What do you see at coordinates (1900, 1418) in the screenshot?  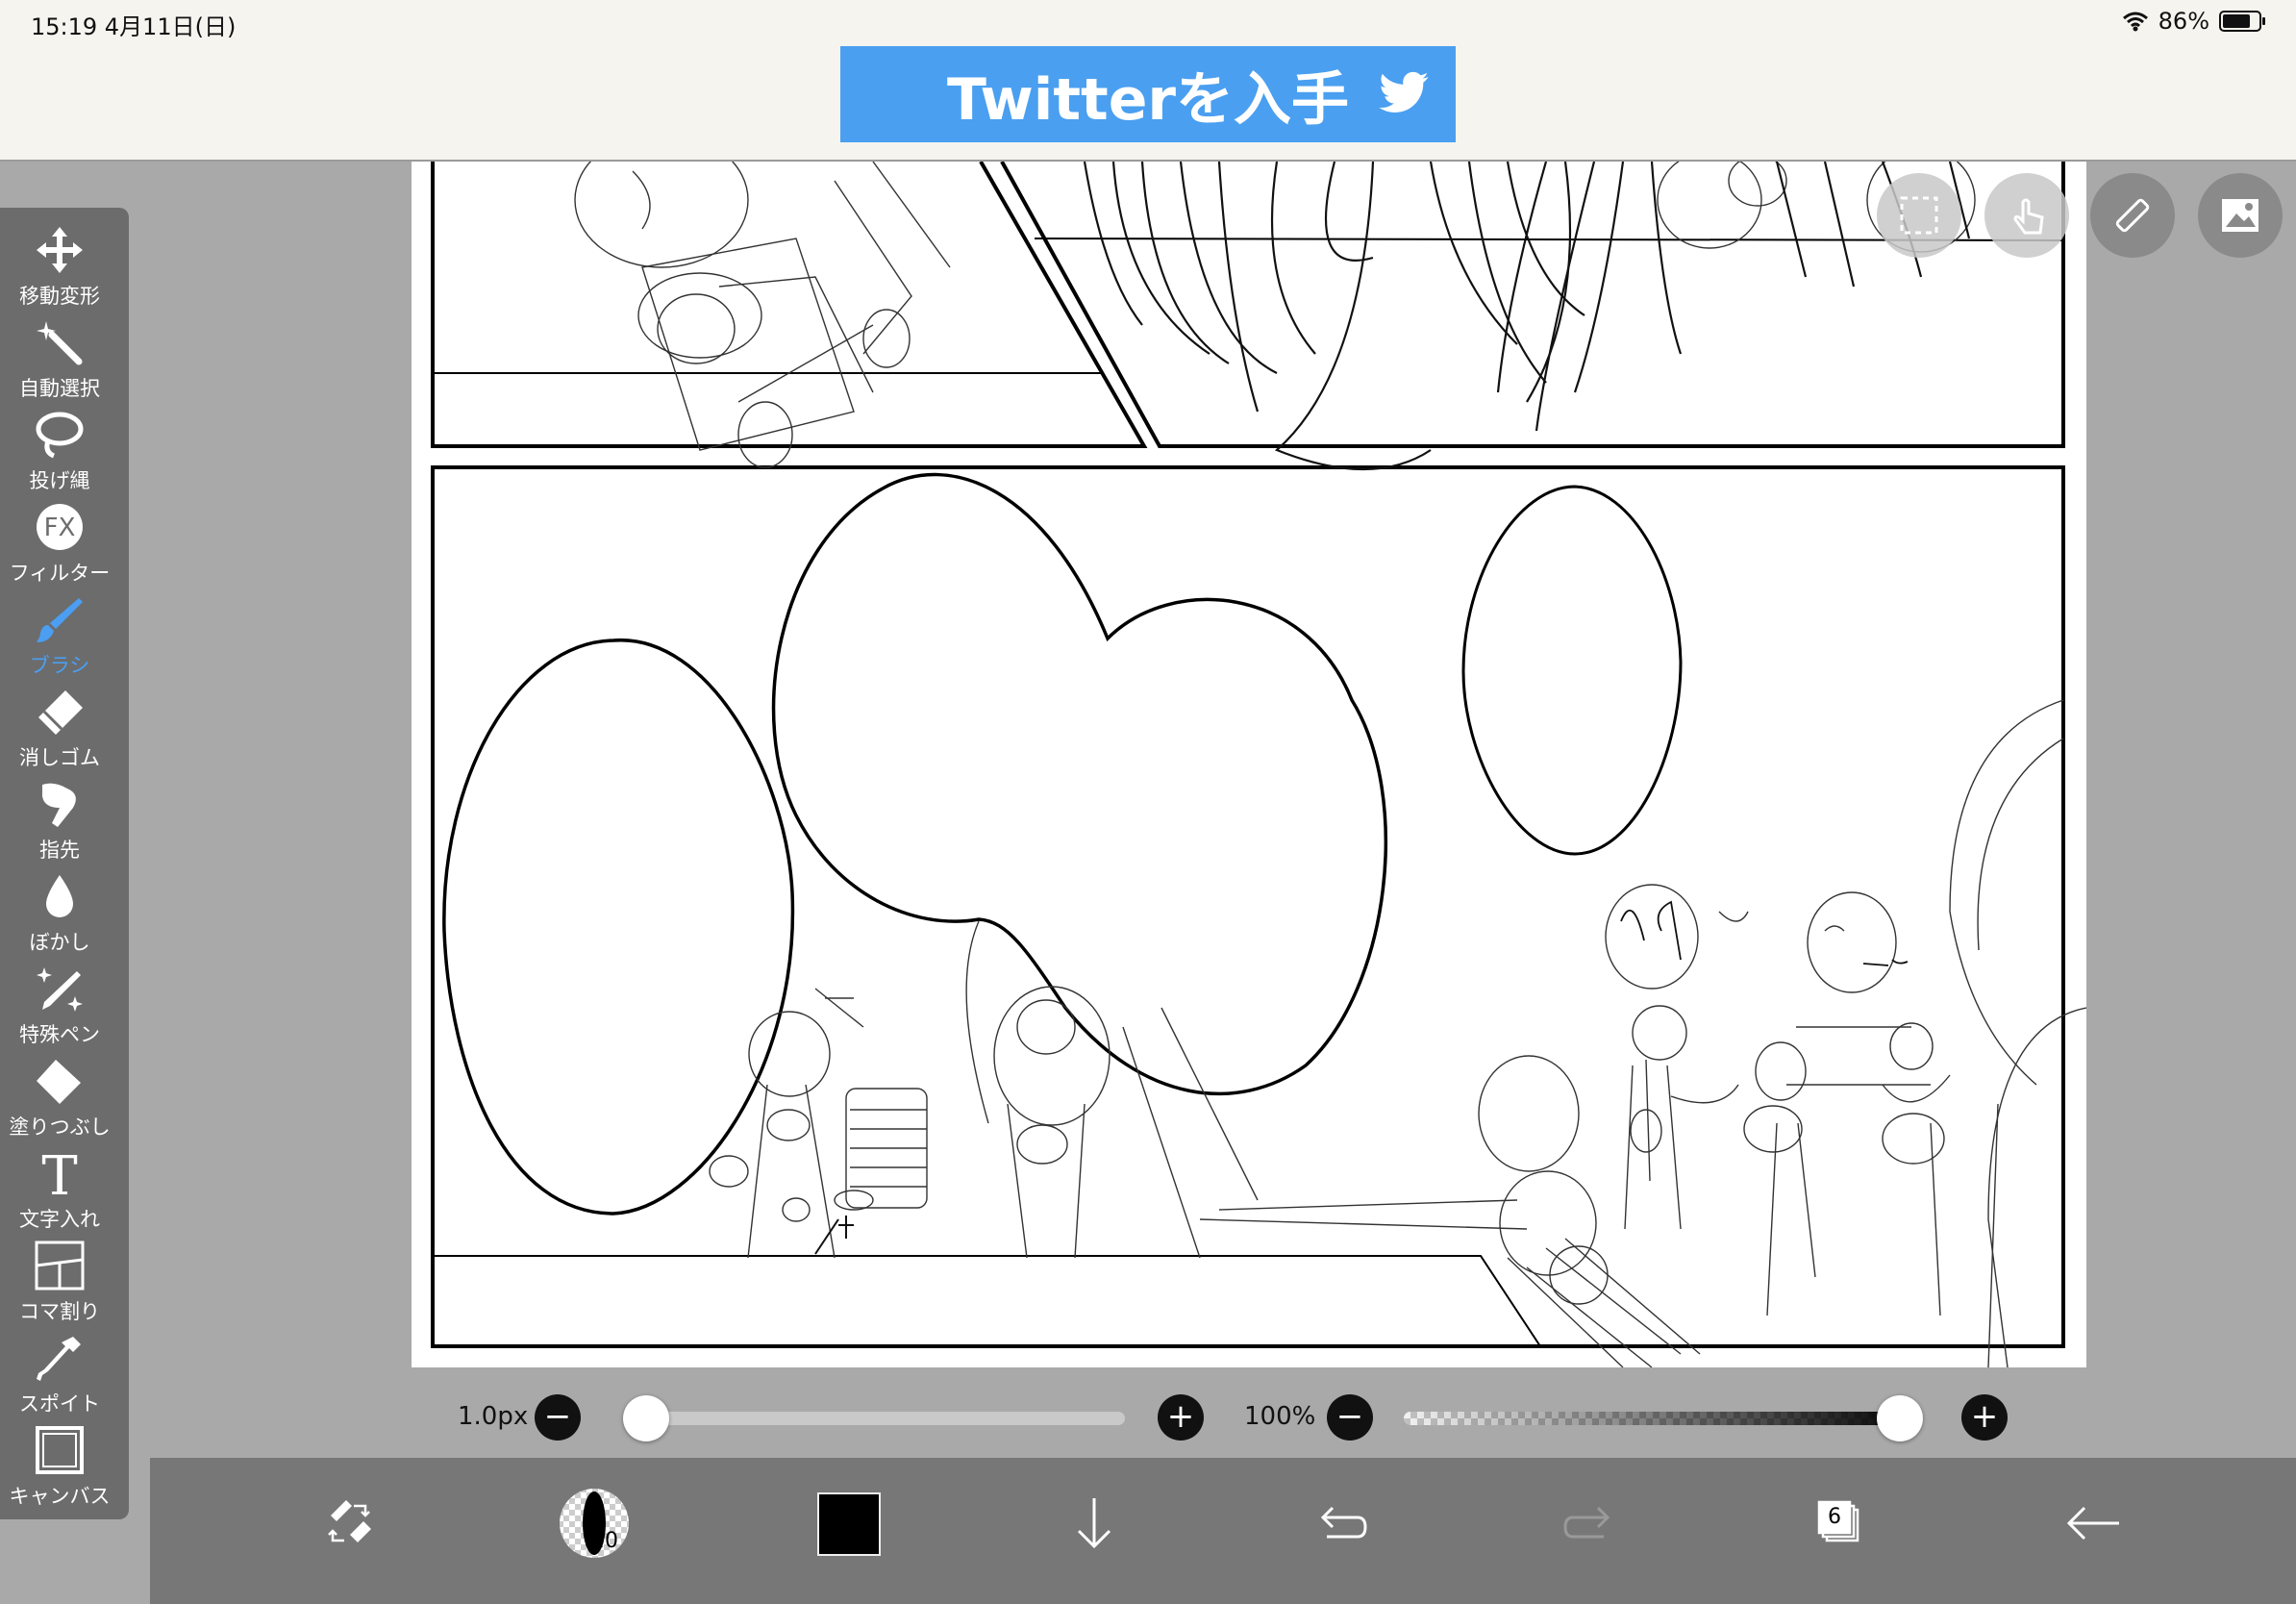 I see `opacity-thumb` at bounding box center [1900, 1418].